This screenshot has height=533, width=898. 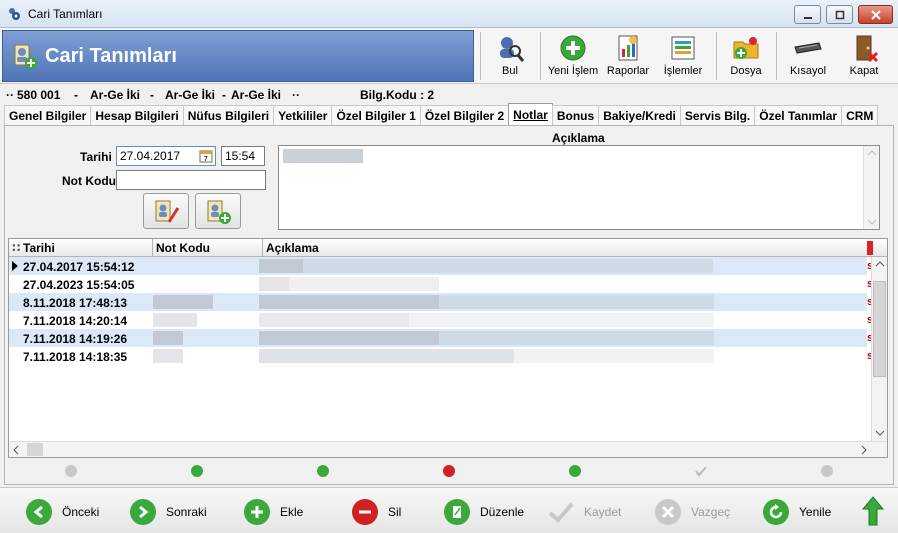 I want to click on column-header-note-code: Not Kodu, so click(x=183, y=248).